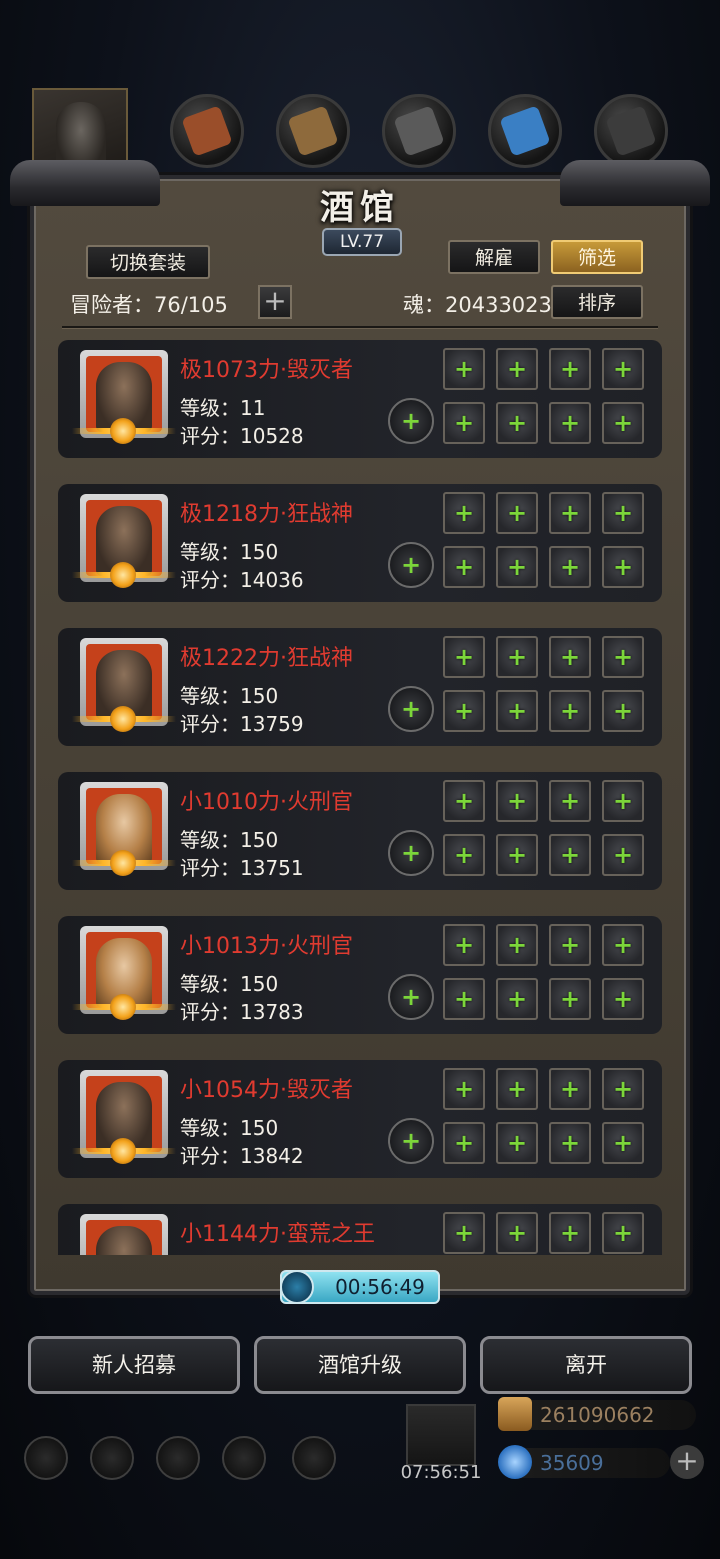 This screenshot has width=720, height=1559. I want to click on settings-icon, so click(46, 1458).